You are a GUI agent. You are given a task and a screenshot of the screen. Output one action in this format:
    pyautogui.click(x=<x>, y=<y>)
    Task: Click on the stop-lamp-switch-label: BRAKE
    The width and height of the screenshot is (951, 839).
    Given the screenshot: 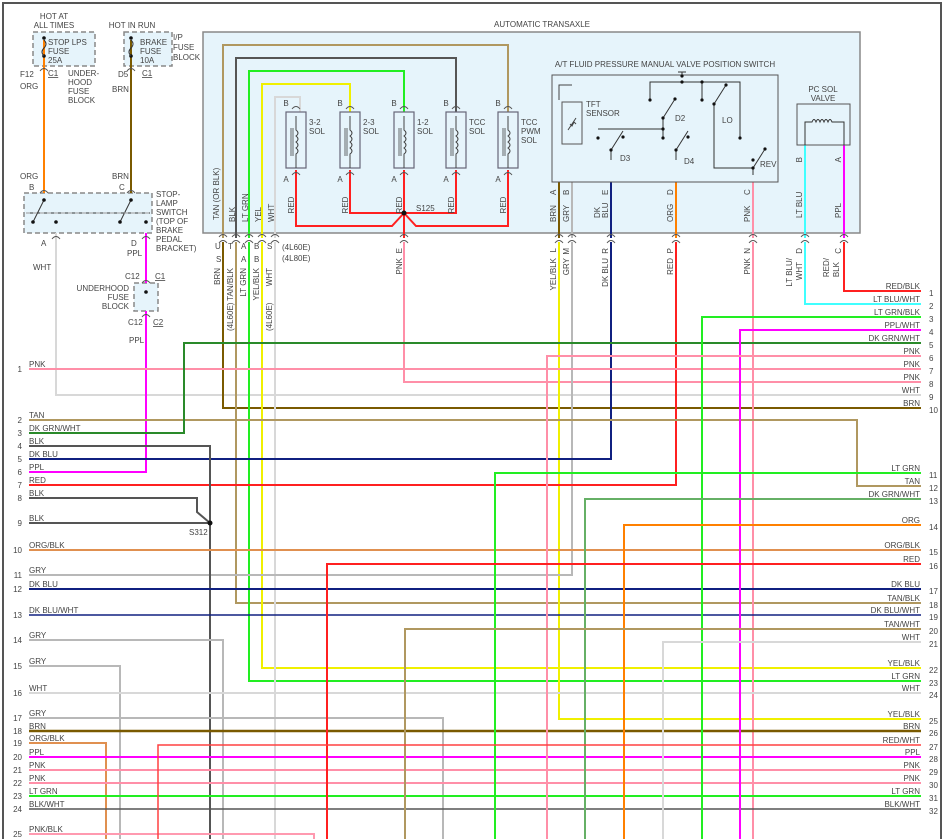 What is the action you would take?
    pyautogui.click(x=169, y=230)
    